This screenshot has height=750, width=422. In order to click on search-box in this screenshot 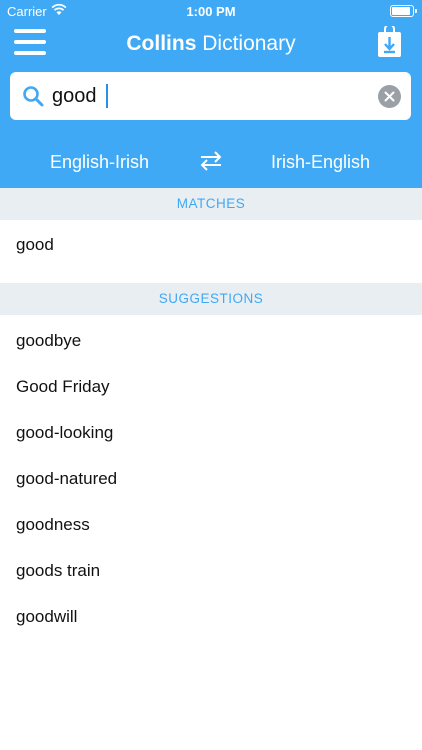, I will do `click(210, 96)`.